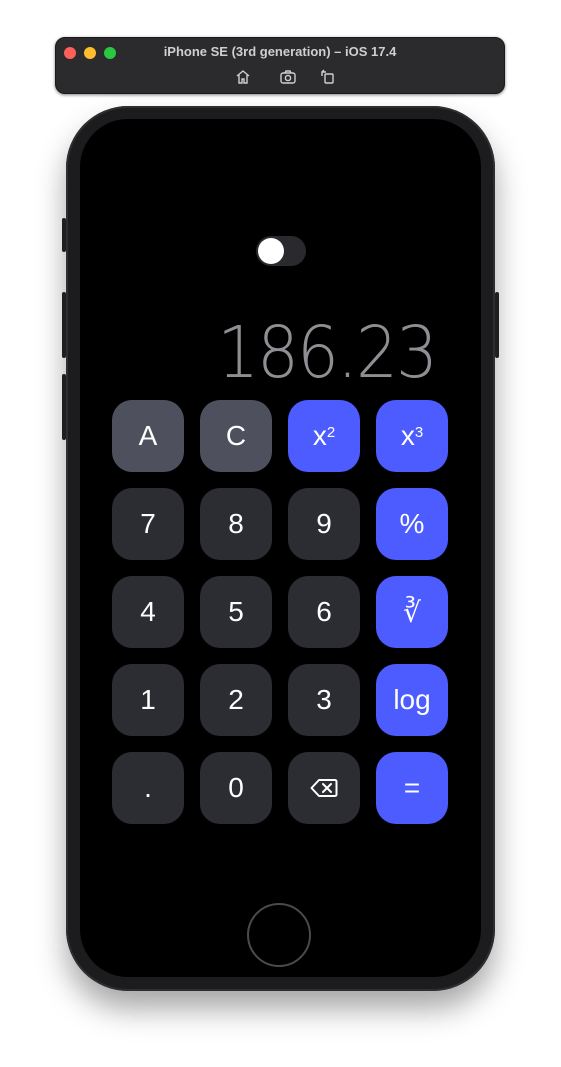 Image resolution: width=561 pixels, height=1067 pixels. Describe the element at coordinates (497, 325) in the screenshot. I see `side-power-button` at that location.